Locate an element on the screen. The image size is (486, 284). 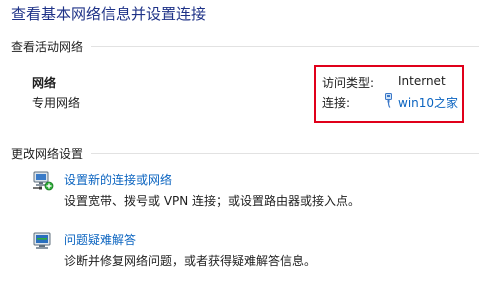
ethernet-icon is located at coordinates (388, 102).